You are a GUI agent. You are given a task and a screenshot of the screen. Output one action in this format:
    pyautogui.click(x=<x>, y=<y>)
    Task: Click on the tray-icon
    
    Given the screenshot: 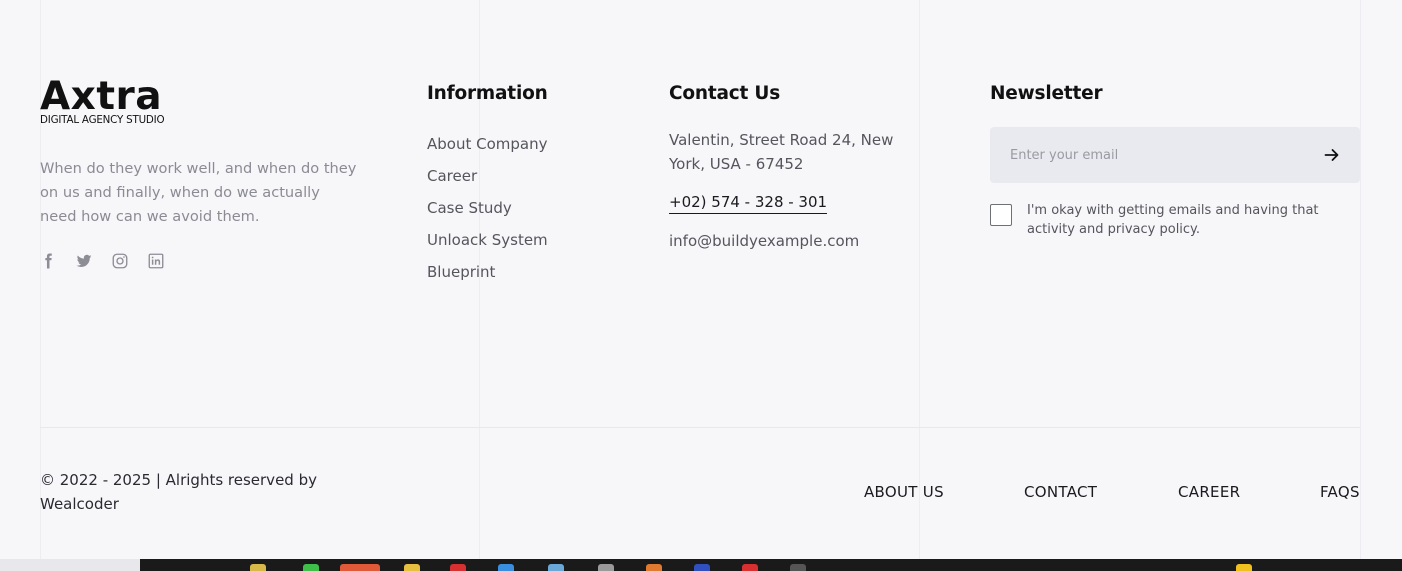 What is the action you would take?
    pyautogui.click(x=1244, y=567)
    